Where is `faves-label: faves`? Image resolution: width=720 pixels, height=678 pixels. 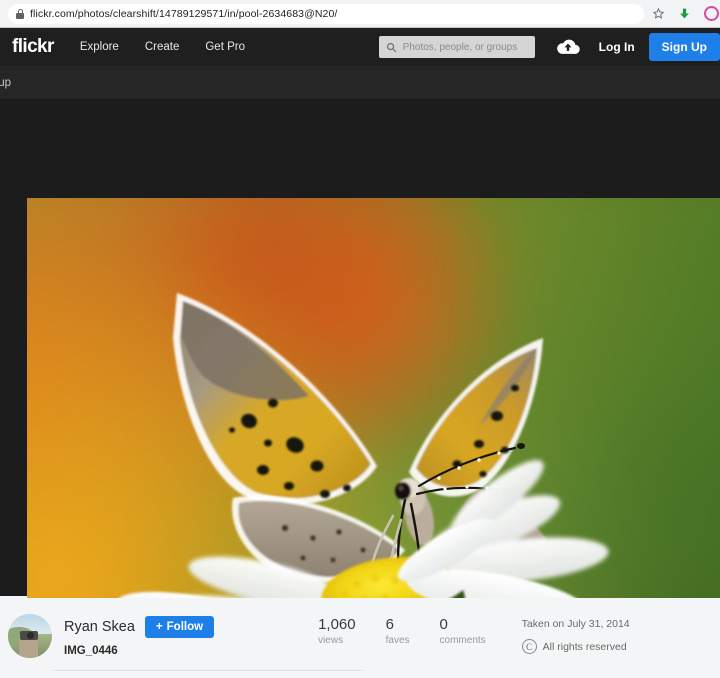
faves-label: faves is located at coordinates (397, 640).